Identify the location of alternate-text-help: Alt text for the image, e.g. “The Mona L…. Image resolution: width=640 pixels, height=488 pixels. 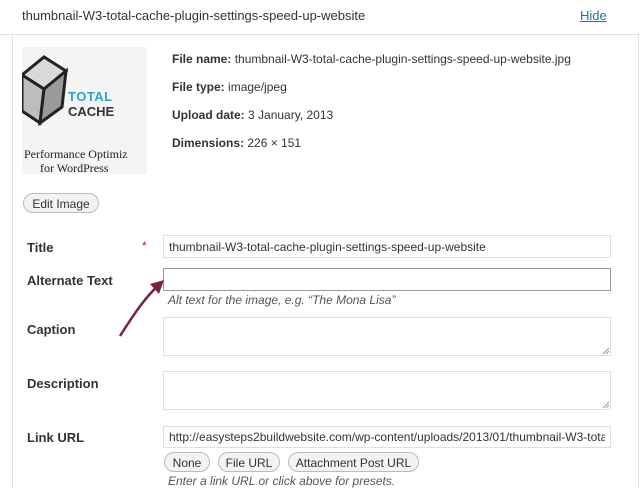
(282, 300).